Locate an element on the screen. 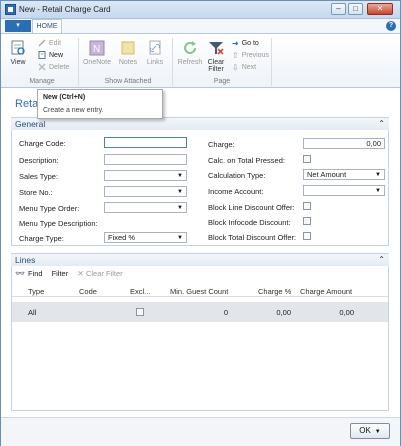 The image size is (401, 446). show-attached-group-label: Show Attached is located at coordinates (128, 81).